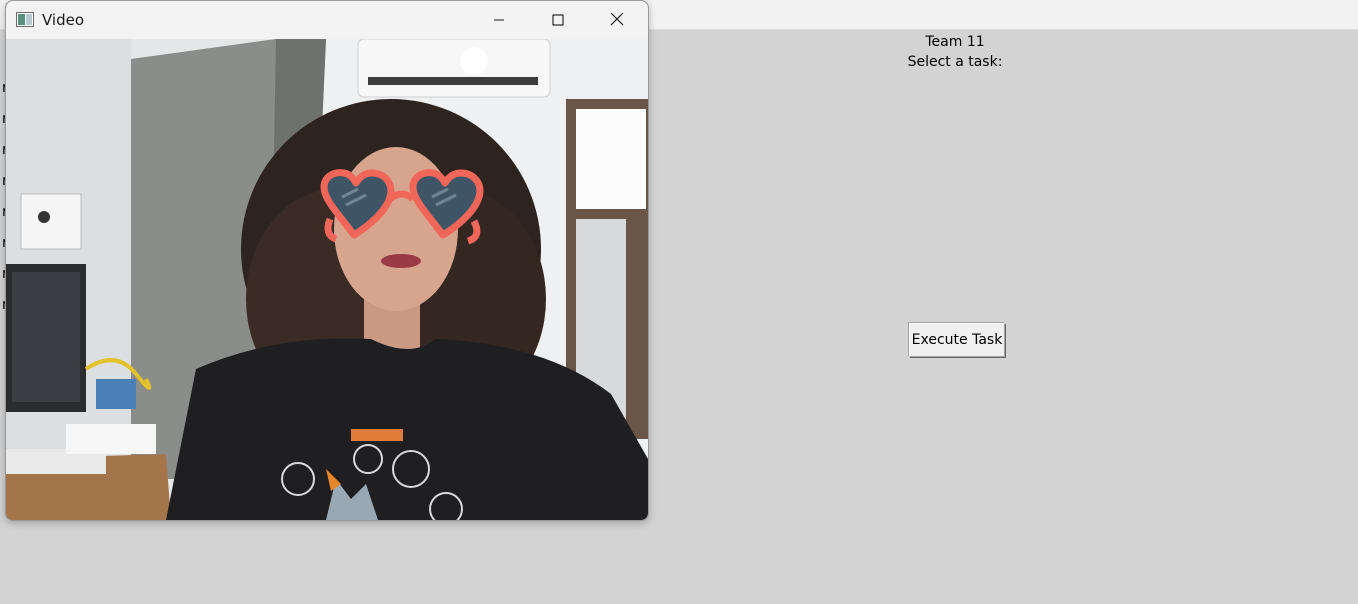 The width and height of the screenshot is (1358, 604). I want to click on close-button, so click(617, 20).